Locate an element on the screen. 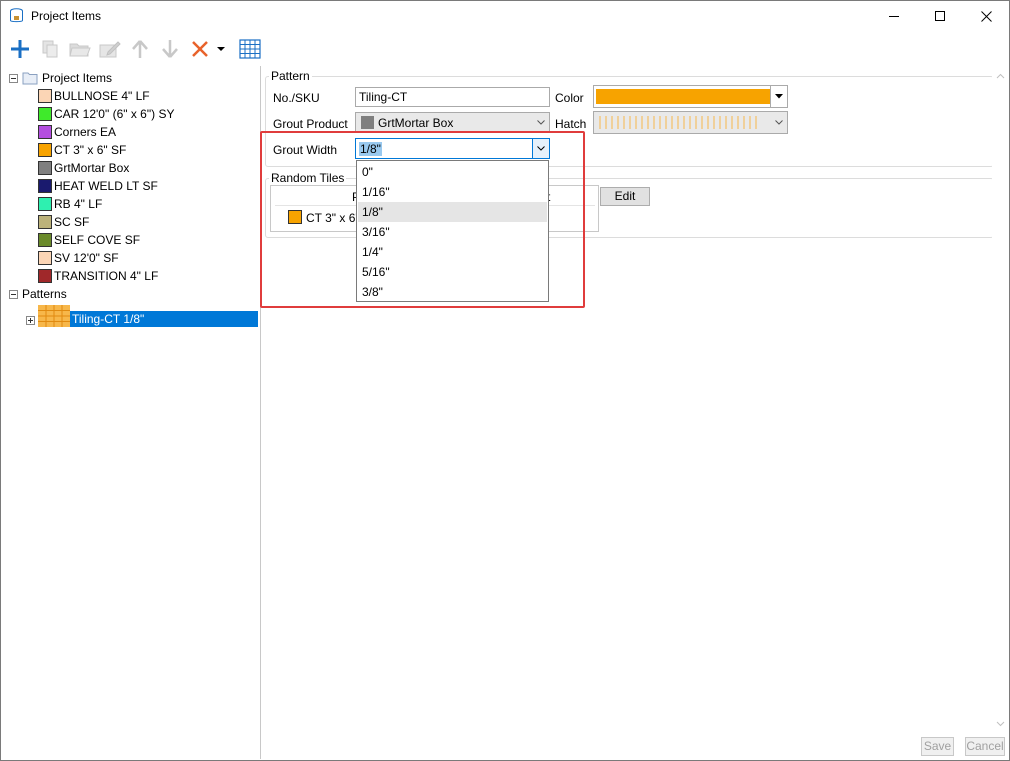 This screenshot has width=1010, height=761. color-label: Color is located at coordinates (569, 98).